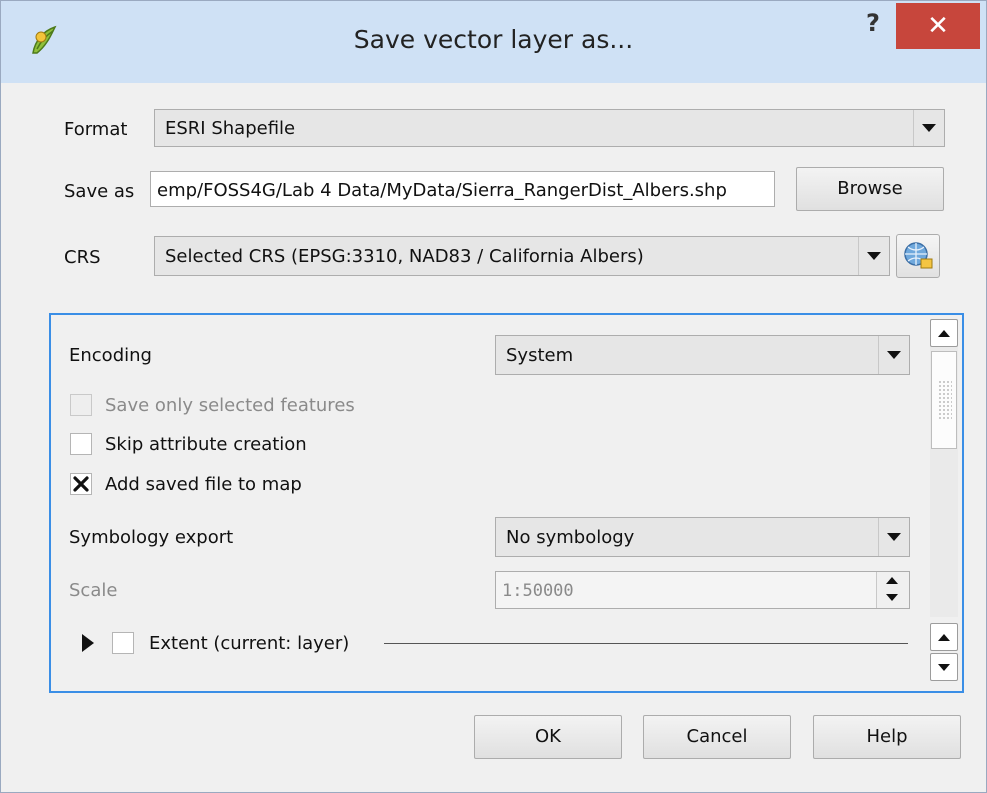 The width and height of the screenshot is (987, 793). What do you see at coordinates (206, 444) in the screenshot?
I see `skip-attribute-label: Skip attribute creation` at bounding box center [206, 444].